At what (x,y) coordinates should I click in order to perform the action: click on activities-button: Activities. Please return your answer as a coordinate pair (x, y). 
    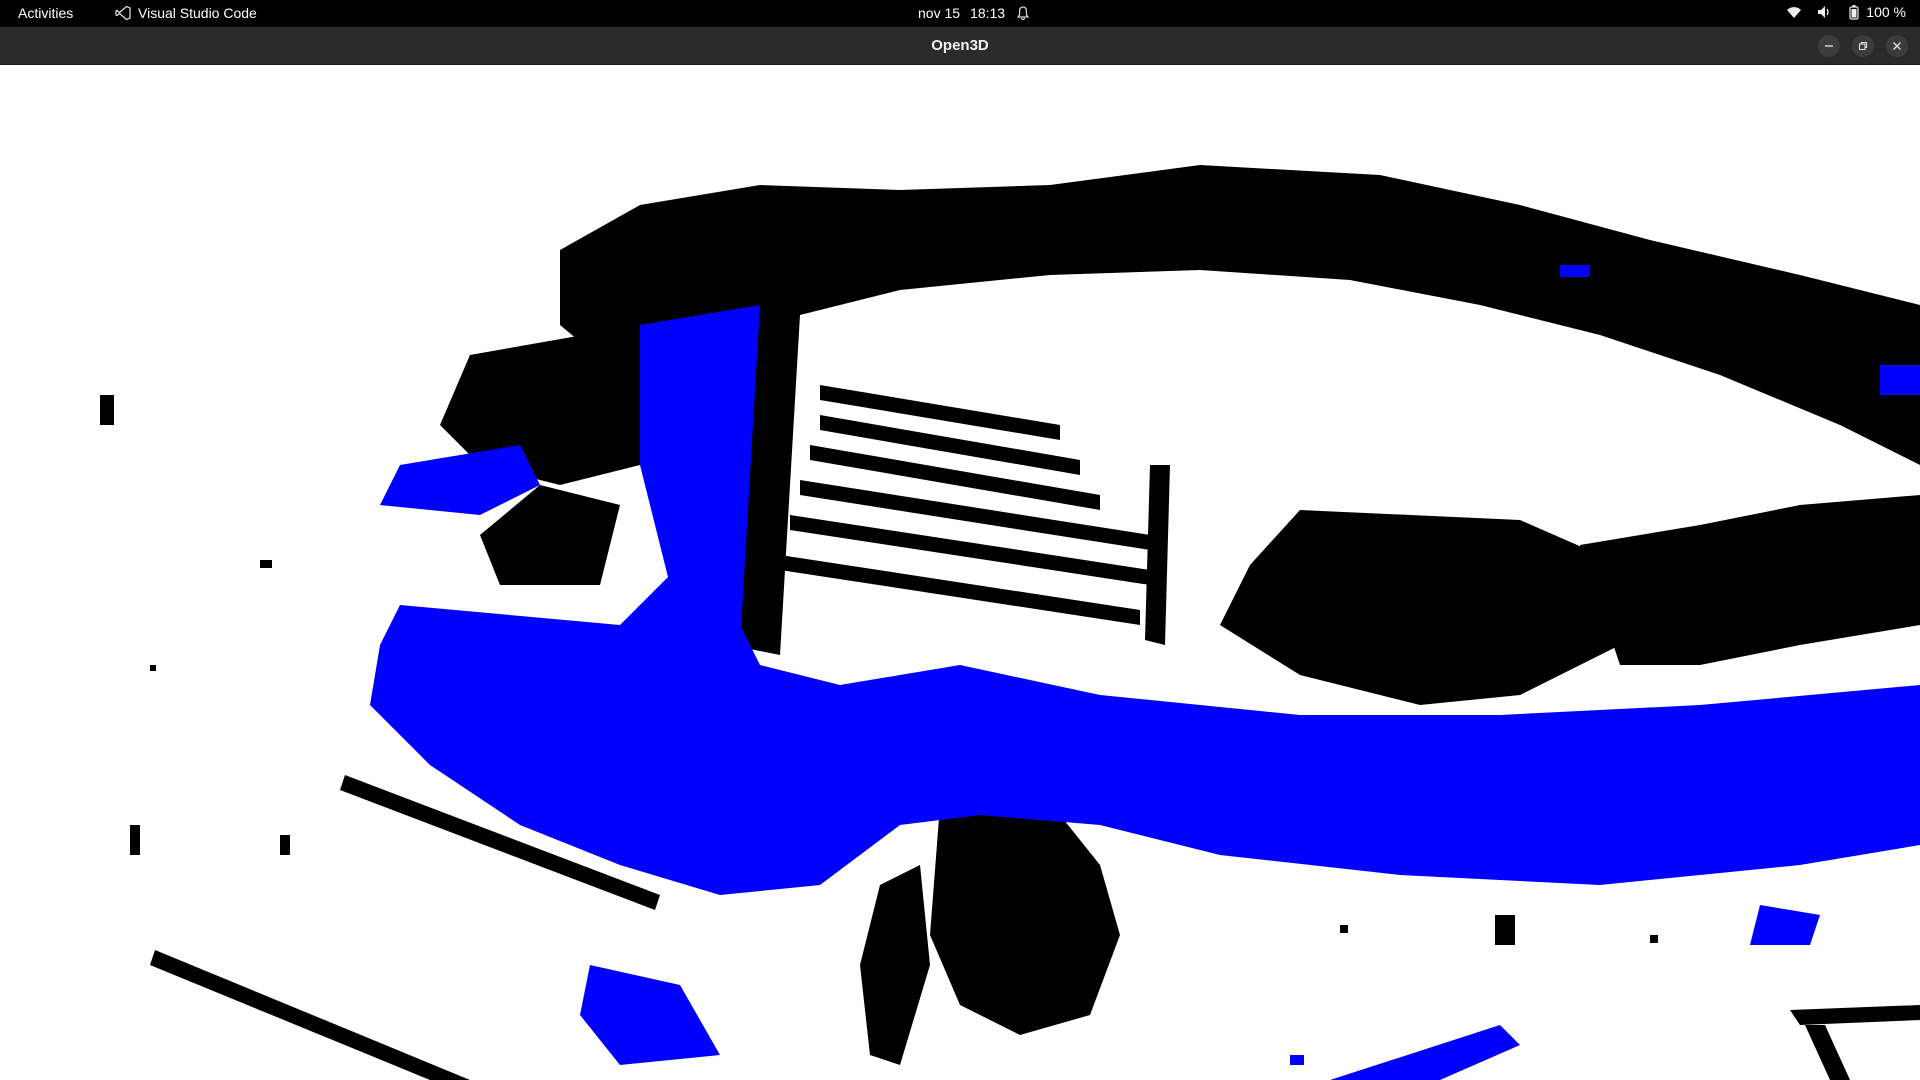
    Looking at the image, I should click on (45, 13).